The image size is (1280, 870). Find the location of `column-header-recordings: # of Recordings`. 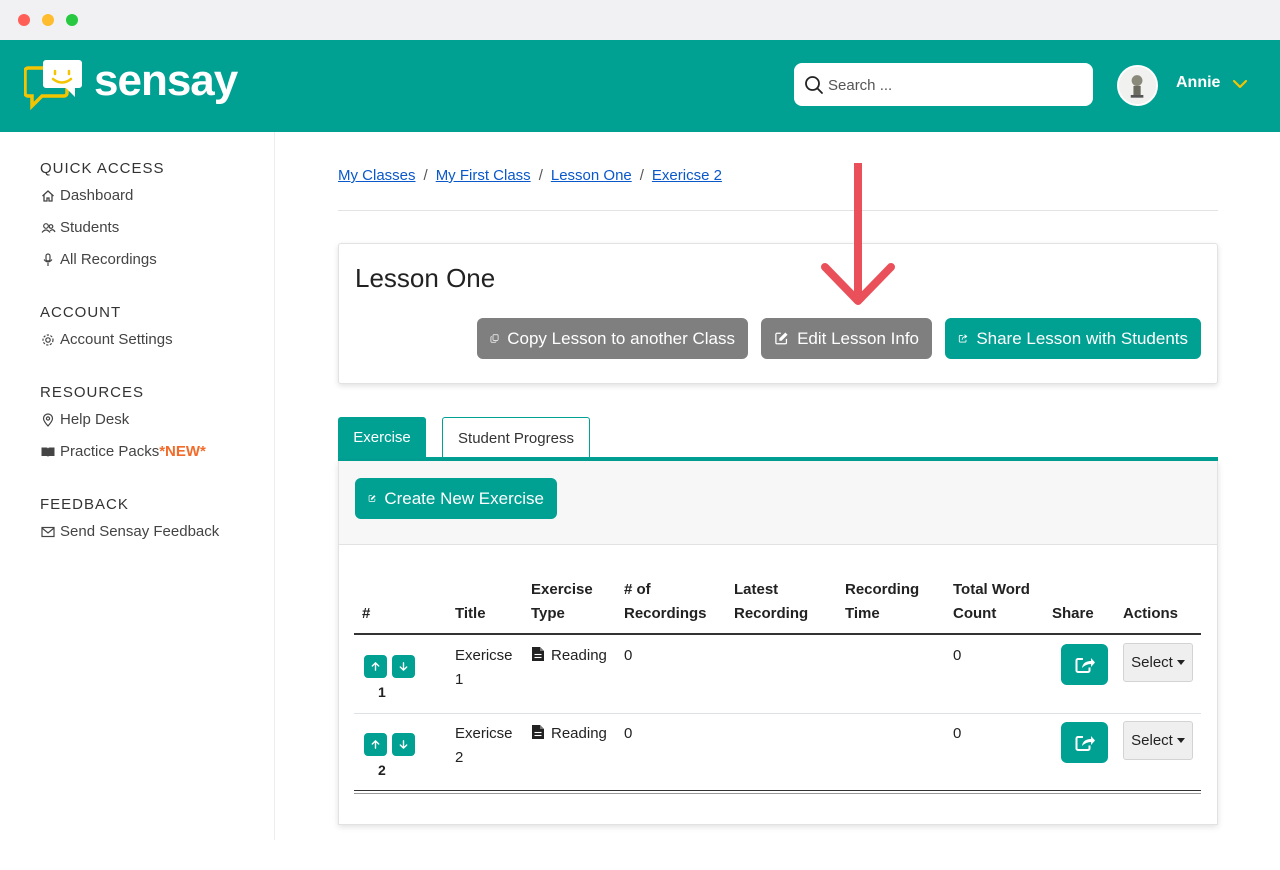

column-header-recordings: # of Recordings is located at coordinates (665, 601).